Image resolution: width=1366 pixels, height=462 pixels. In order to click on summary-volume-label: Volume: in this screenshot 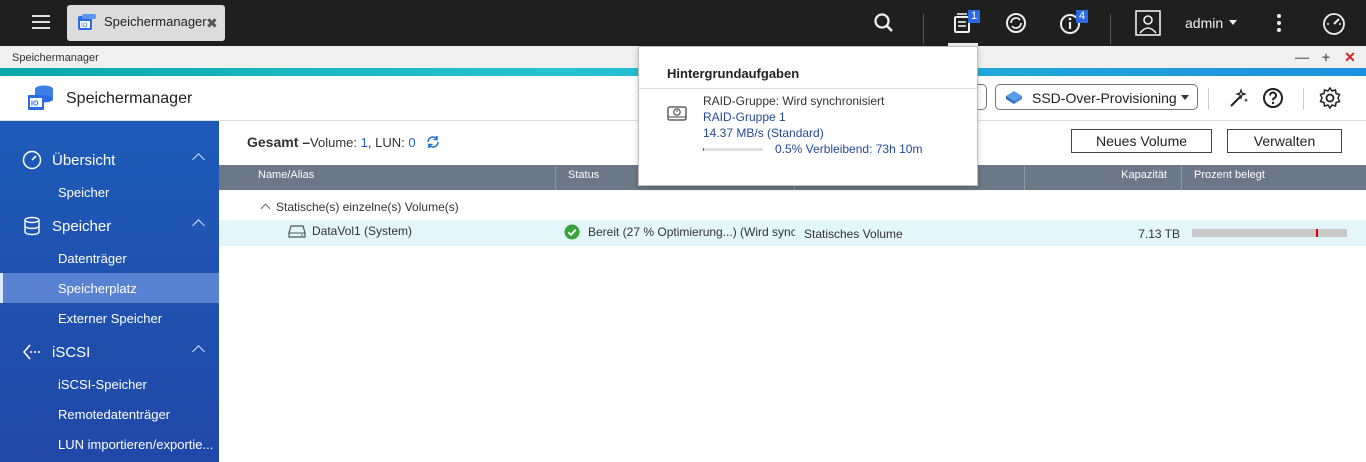, I will do `click(334, 142)`.